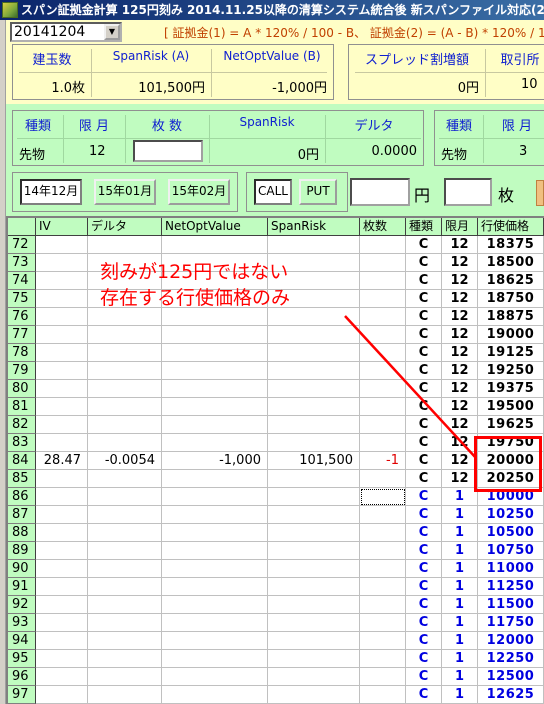 Image resolution: width=544 pixels, height=704 pixels. What do you see at coordinates (22, 425) in the screenshot?
I see `row-number: 82` at bounding box center [22, 425].